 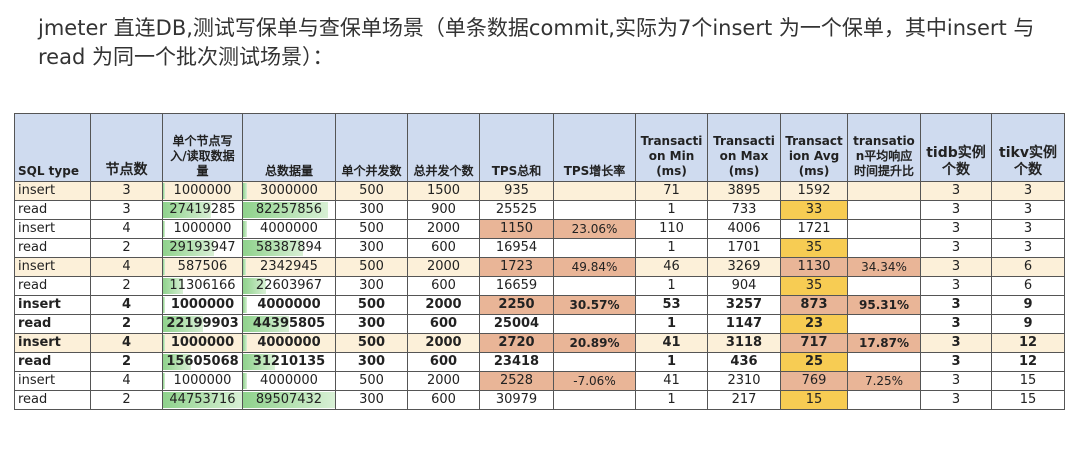 I want to click on cell-transaction-max: 3257, so click(x=744, y=305).